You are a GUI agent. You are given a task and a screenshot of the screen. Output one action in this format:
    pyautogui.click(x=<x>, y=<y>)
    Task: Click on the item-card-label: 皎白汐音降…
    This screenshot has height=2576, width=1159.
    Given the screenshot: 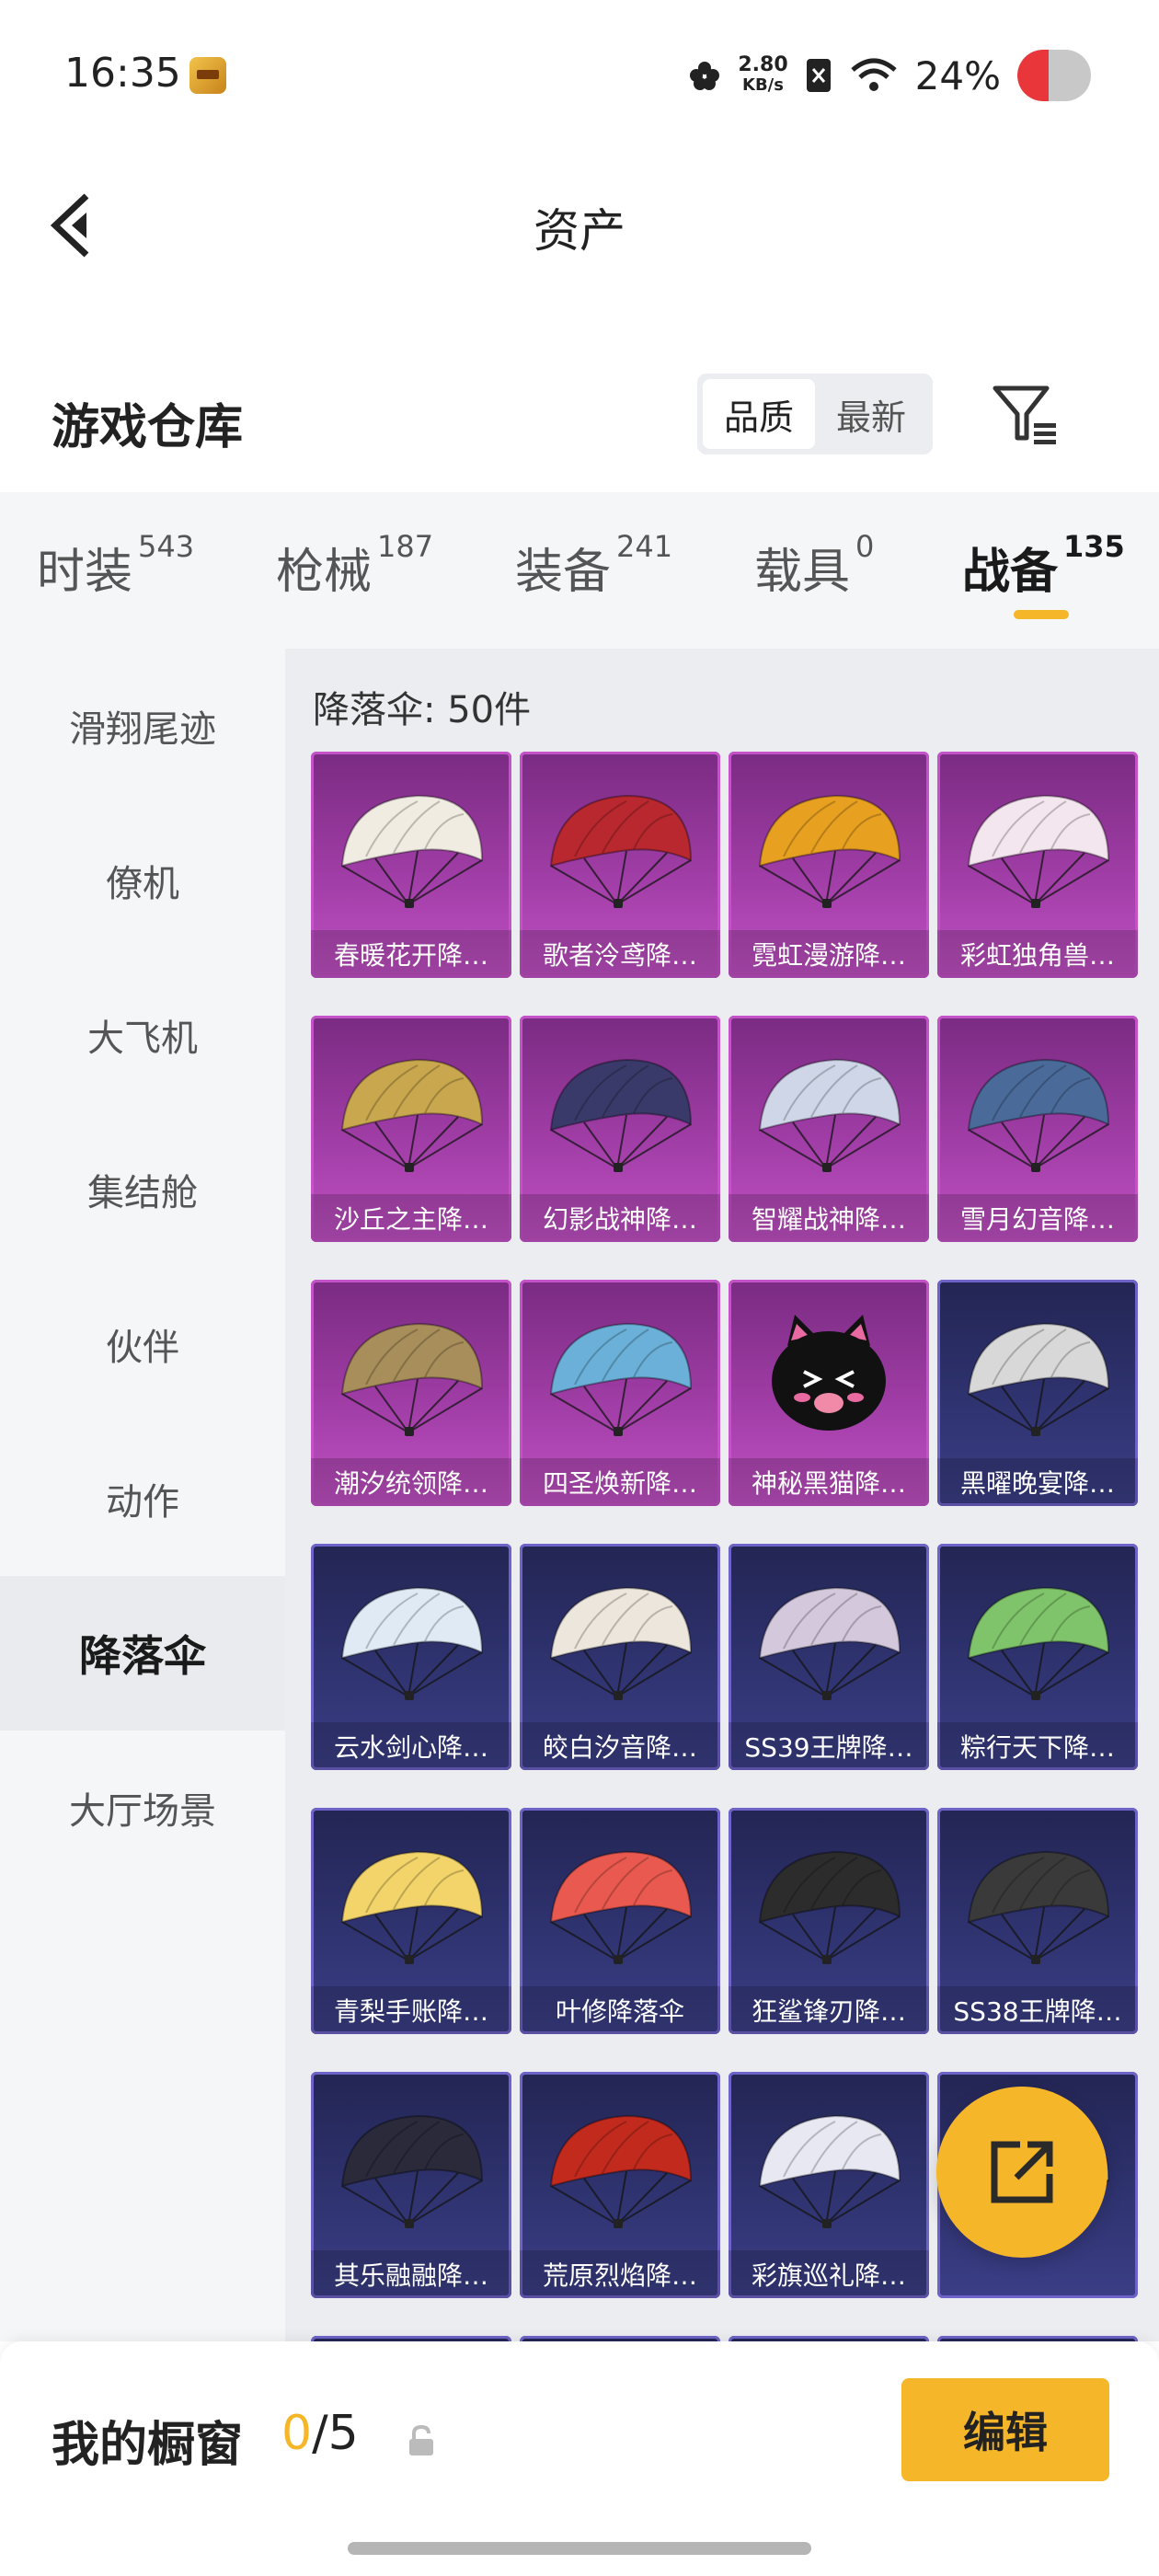 What is the action you would take?
    pyautogui.click(x=620, y=1746)
    